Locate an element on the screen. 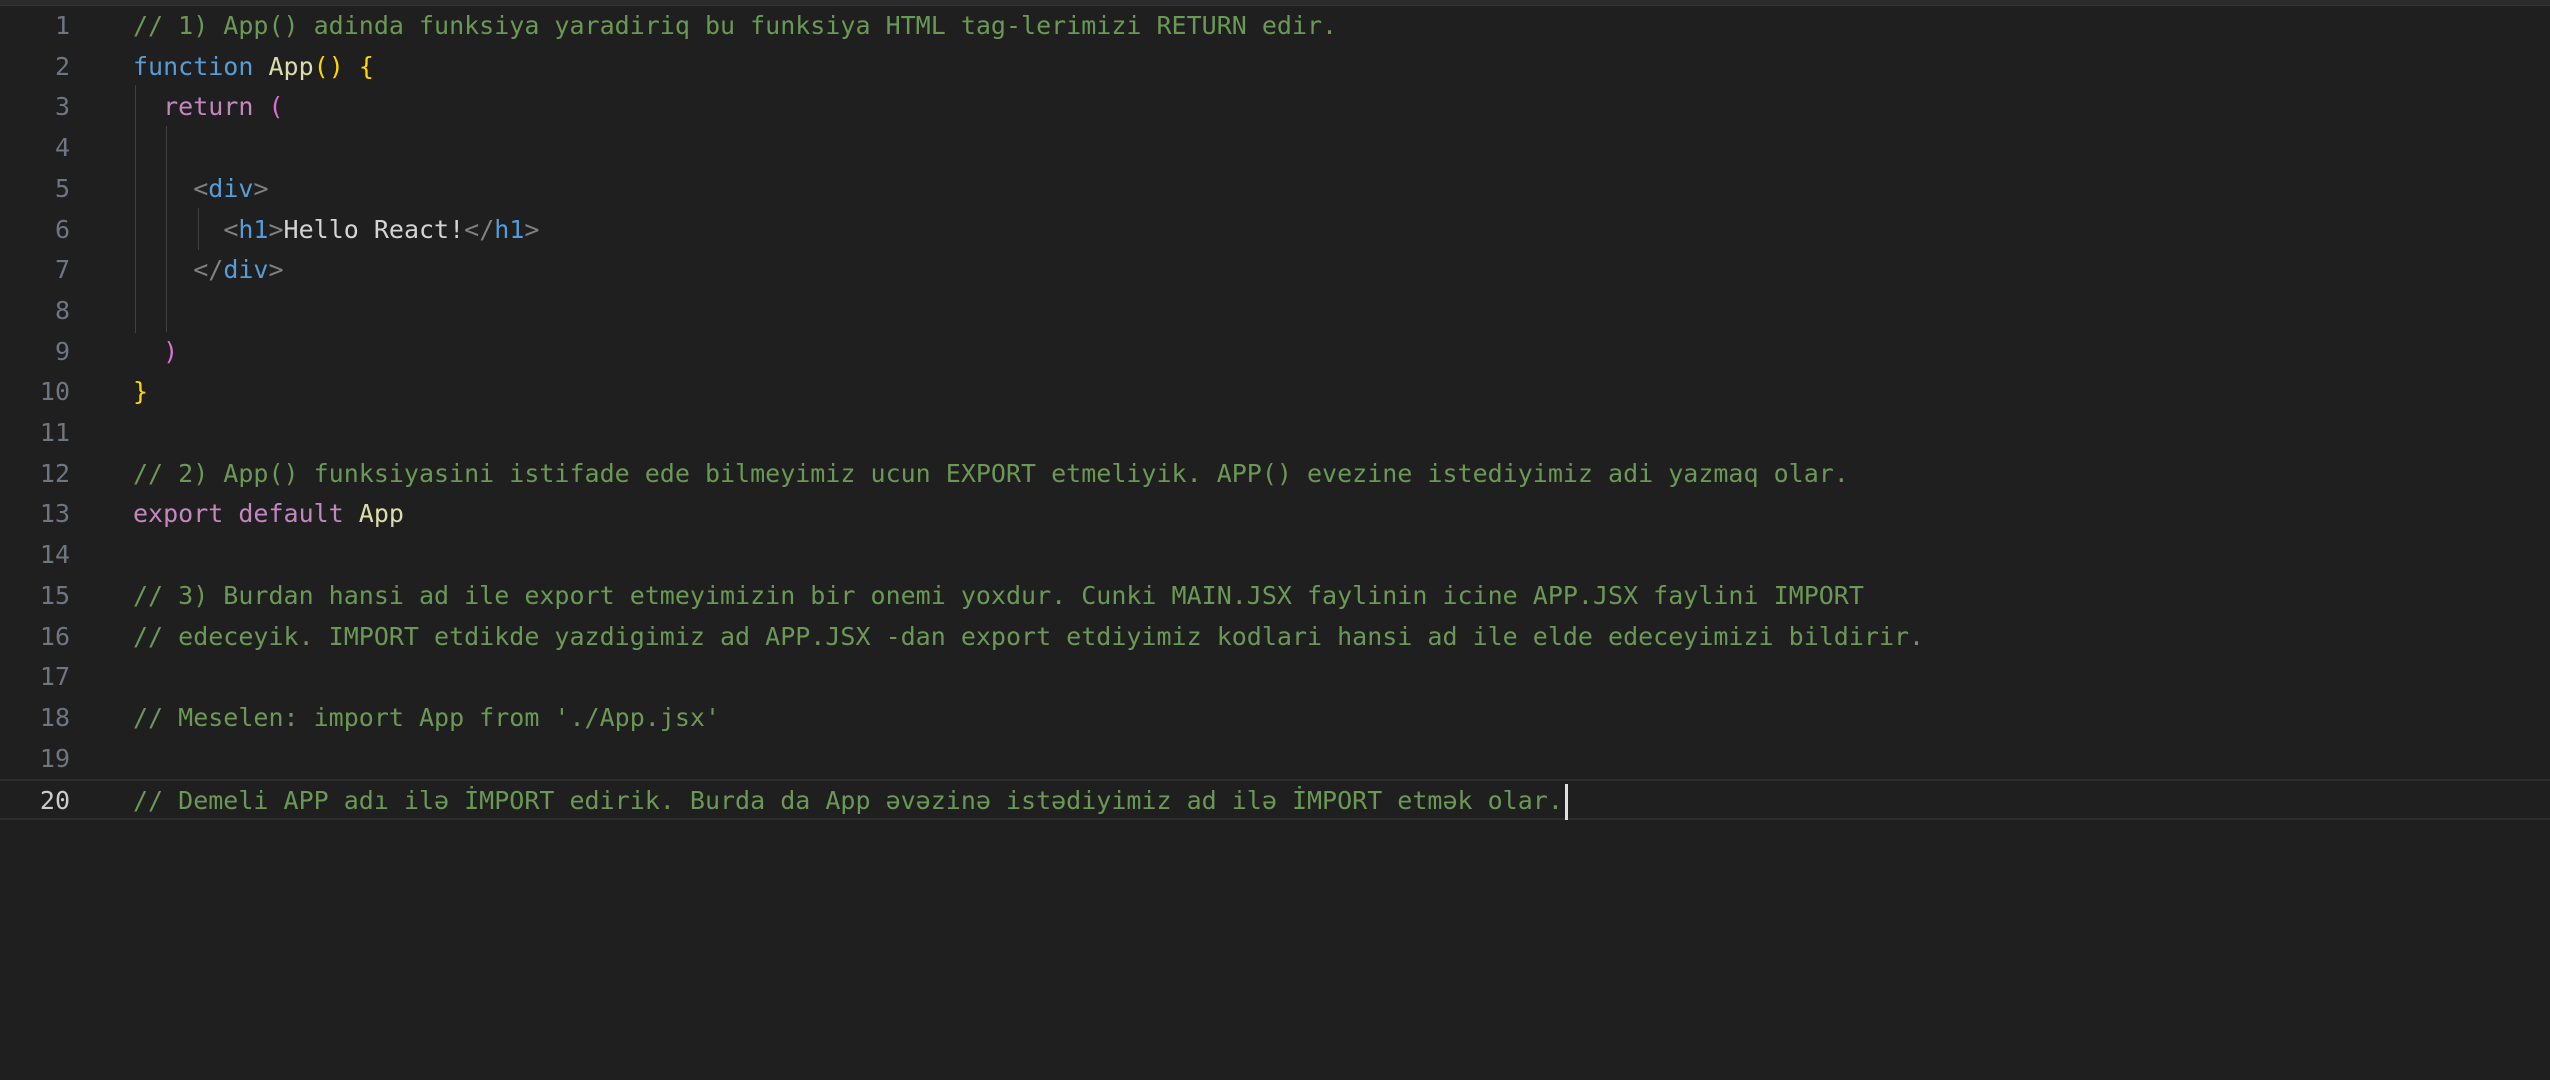 Image resolution: width=2550 pixels, height=1080 pixels. code-line: 17 is located at coordinates (1275, 677).